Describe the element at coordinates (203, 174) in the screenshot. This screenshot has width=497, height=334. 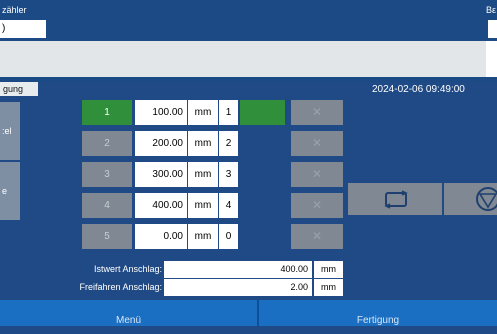
I see `step-unit-3: mm` at that location.